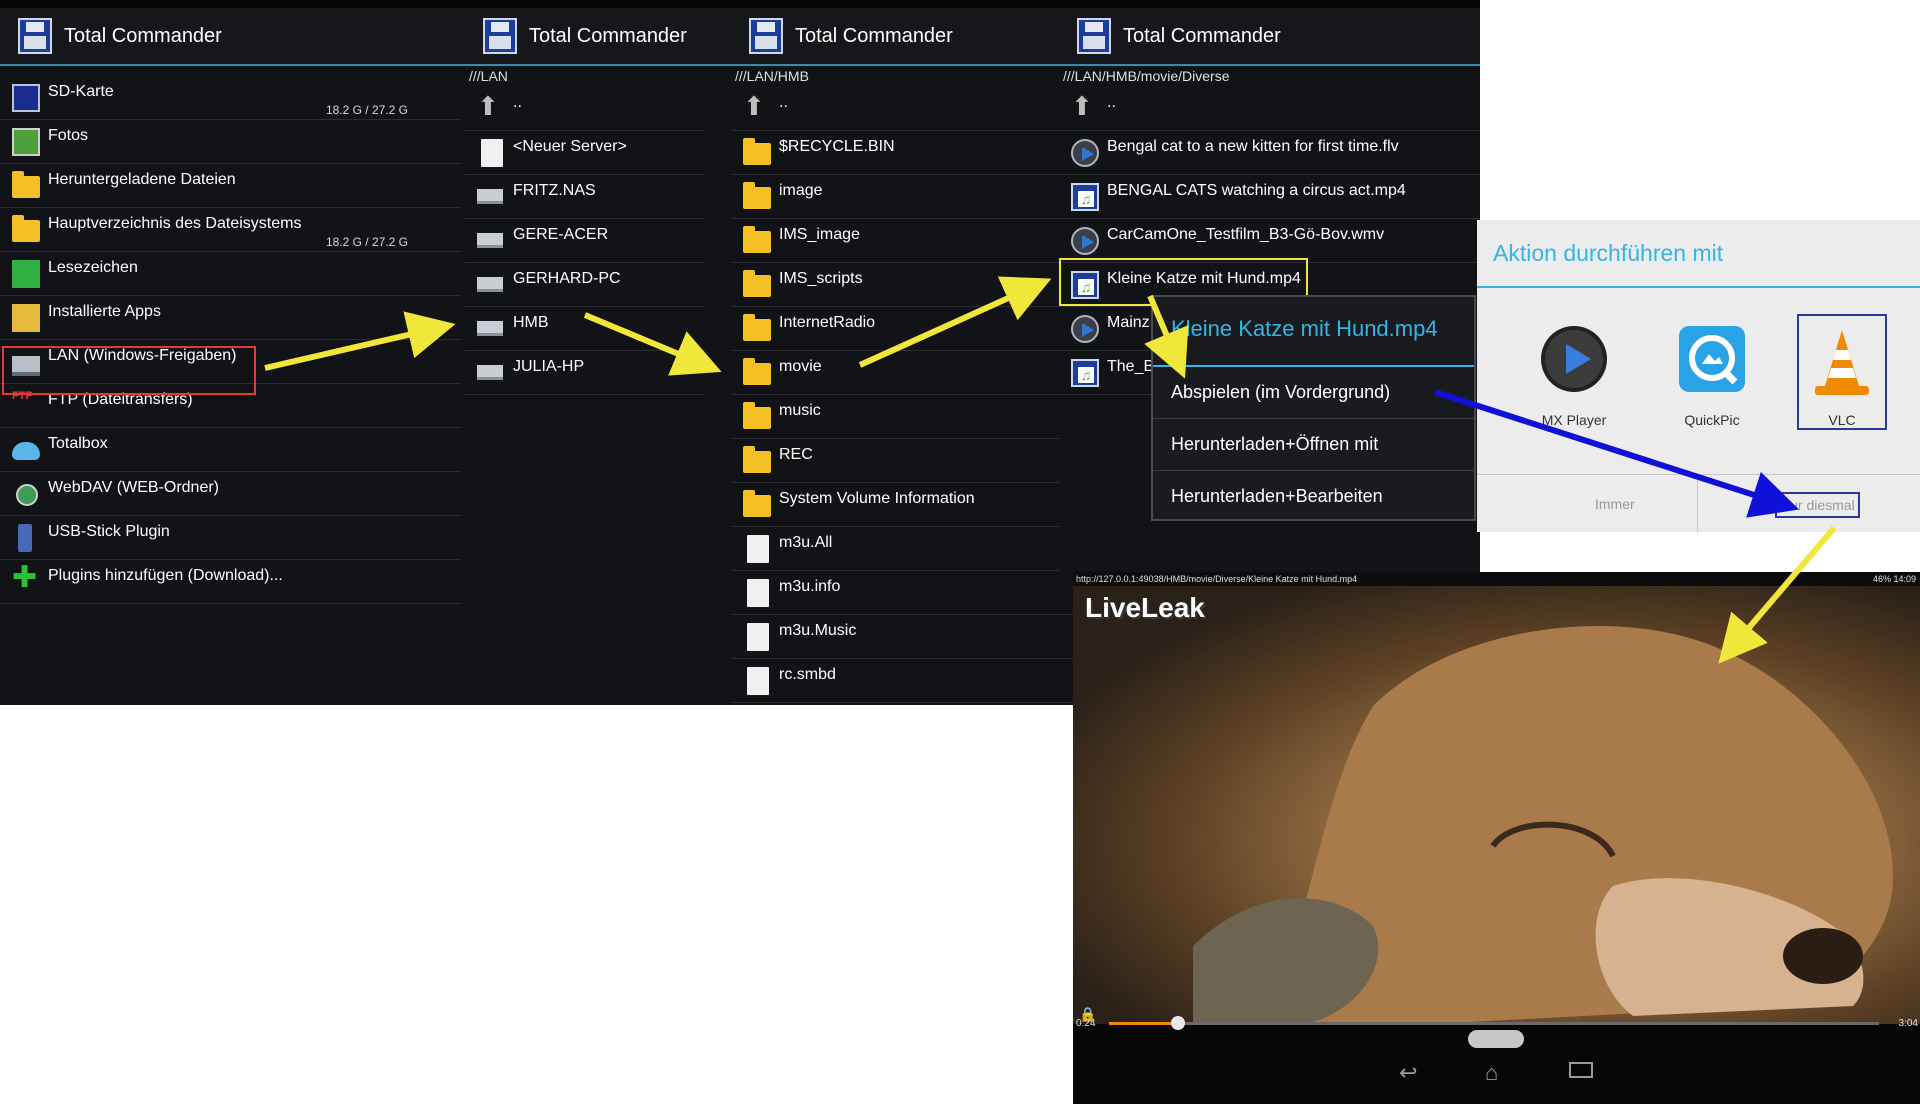 This screenshot has height=1104, width=1920. What do you see at coordinates (1408, 1073) in the screenshot?
I see `back-icon: ↩` at bounding box center [1408, 1073].